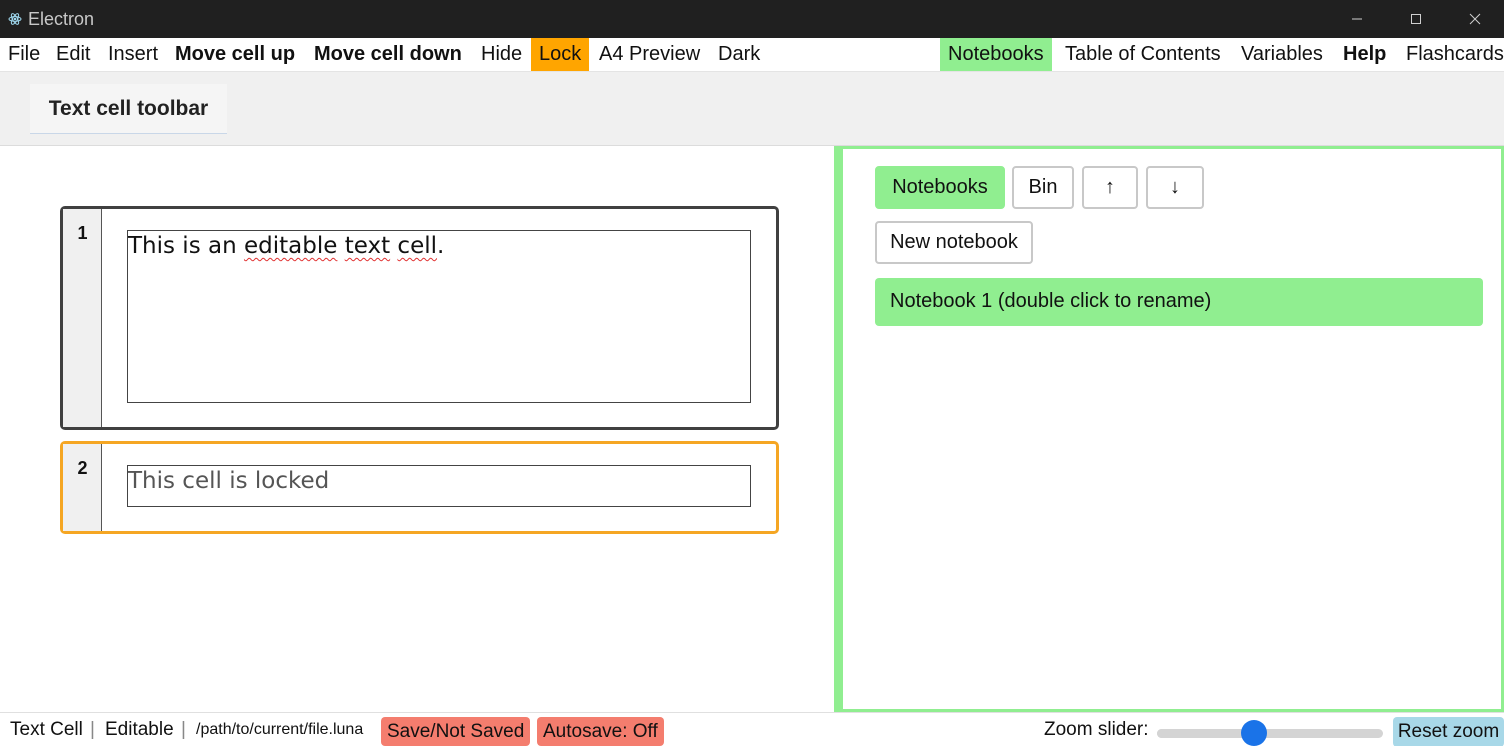 The image size is (1504, 746). I want to click on misspelled-word: cell, so click(417, 246).